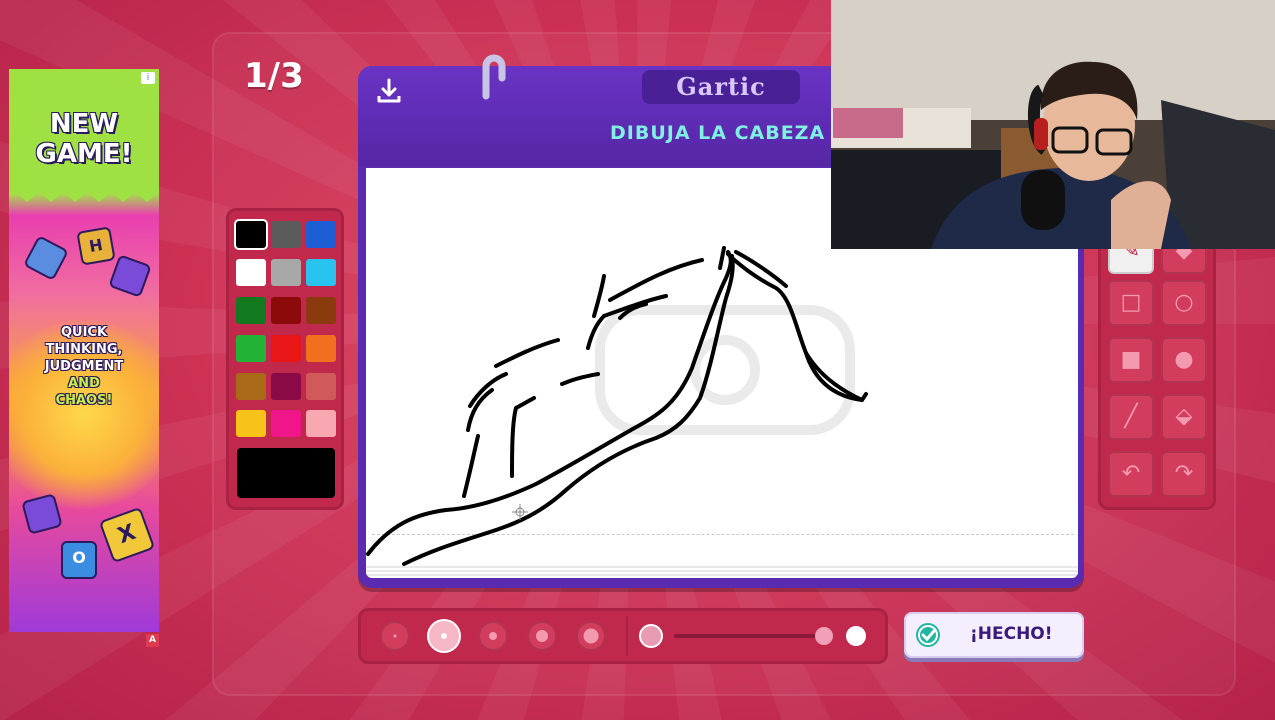 This screenshot has width=1275, height=720. Describe the element at coordinates (286, 473) in the screenshot. I see `current-color-preview` at that location.